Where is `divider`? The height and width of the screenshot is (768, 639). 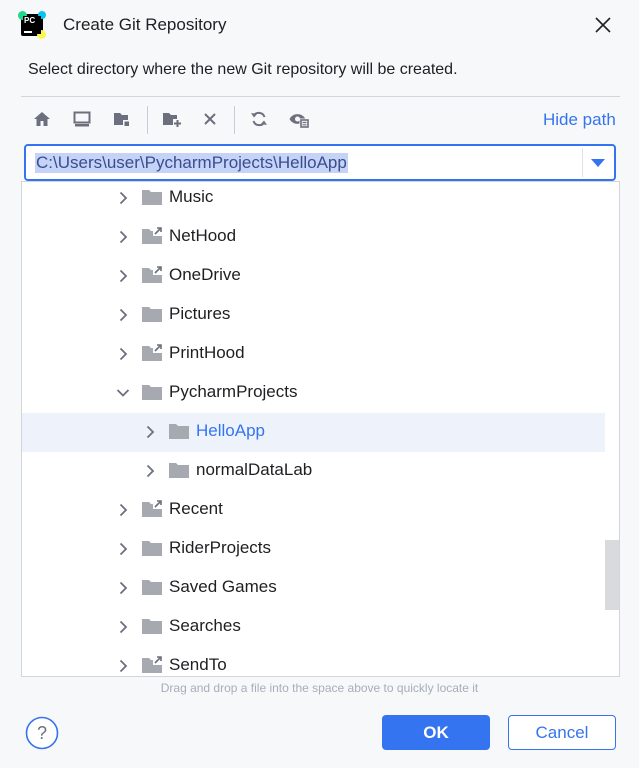
divider is located at coordinates (320, 96).